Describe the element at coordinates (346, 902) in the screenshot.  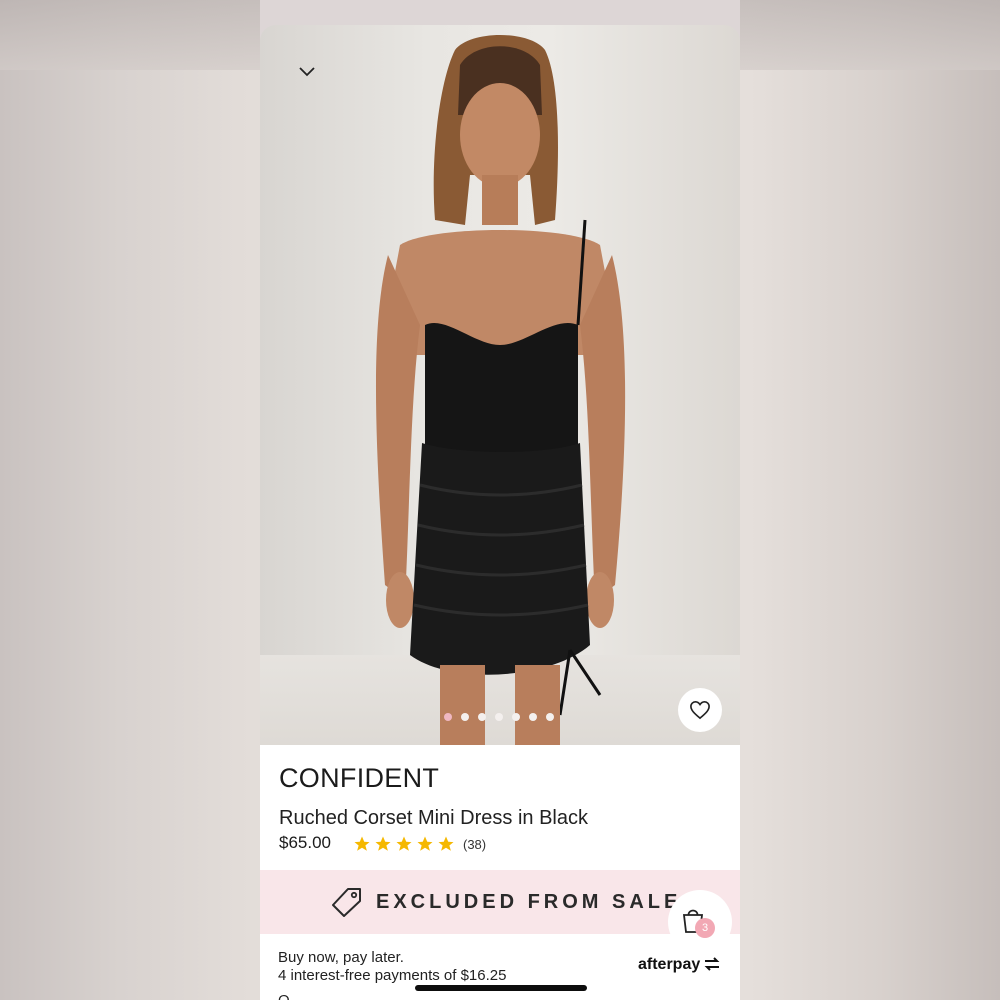
I see `tag-icon` at that location.